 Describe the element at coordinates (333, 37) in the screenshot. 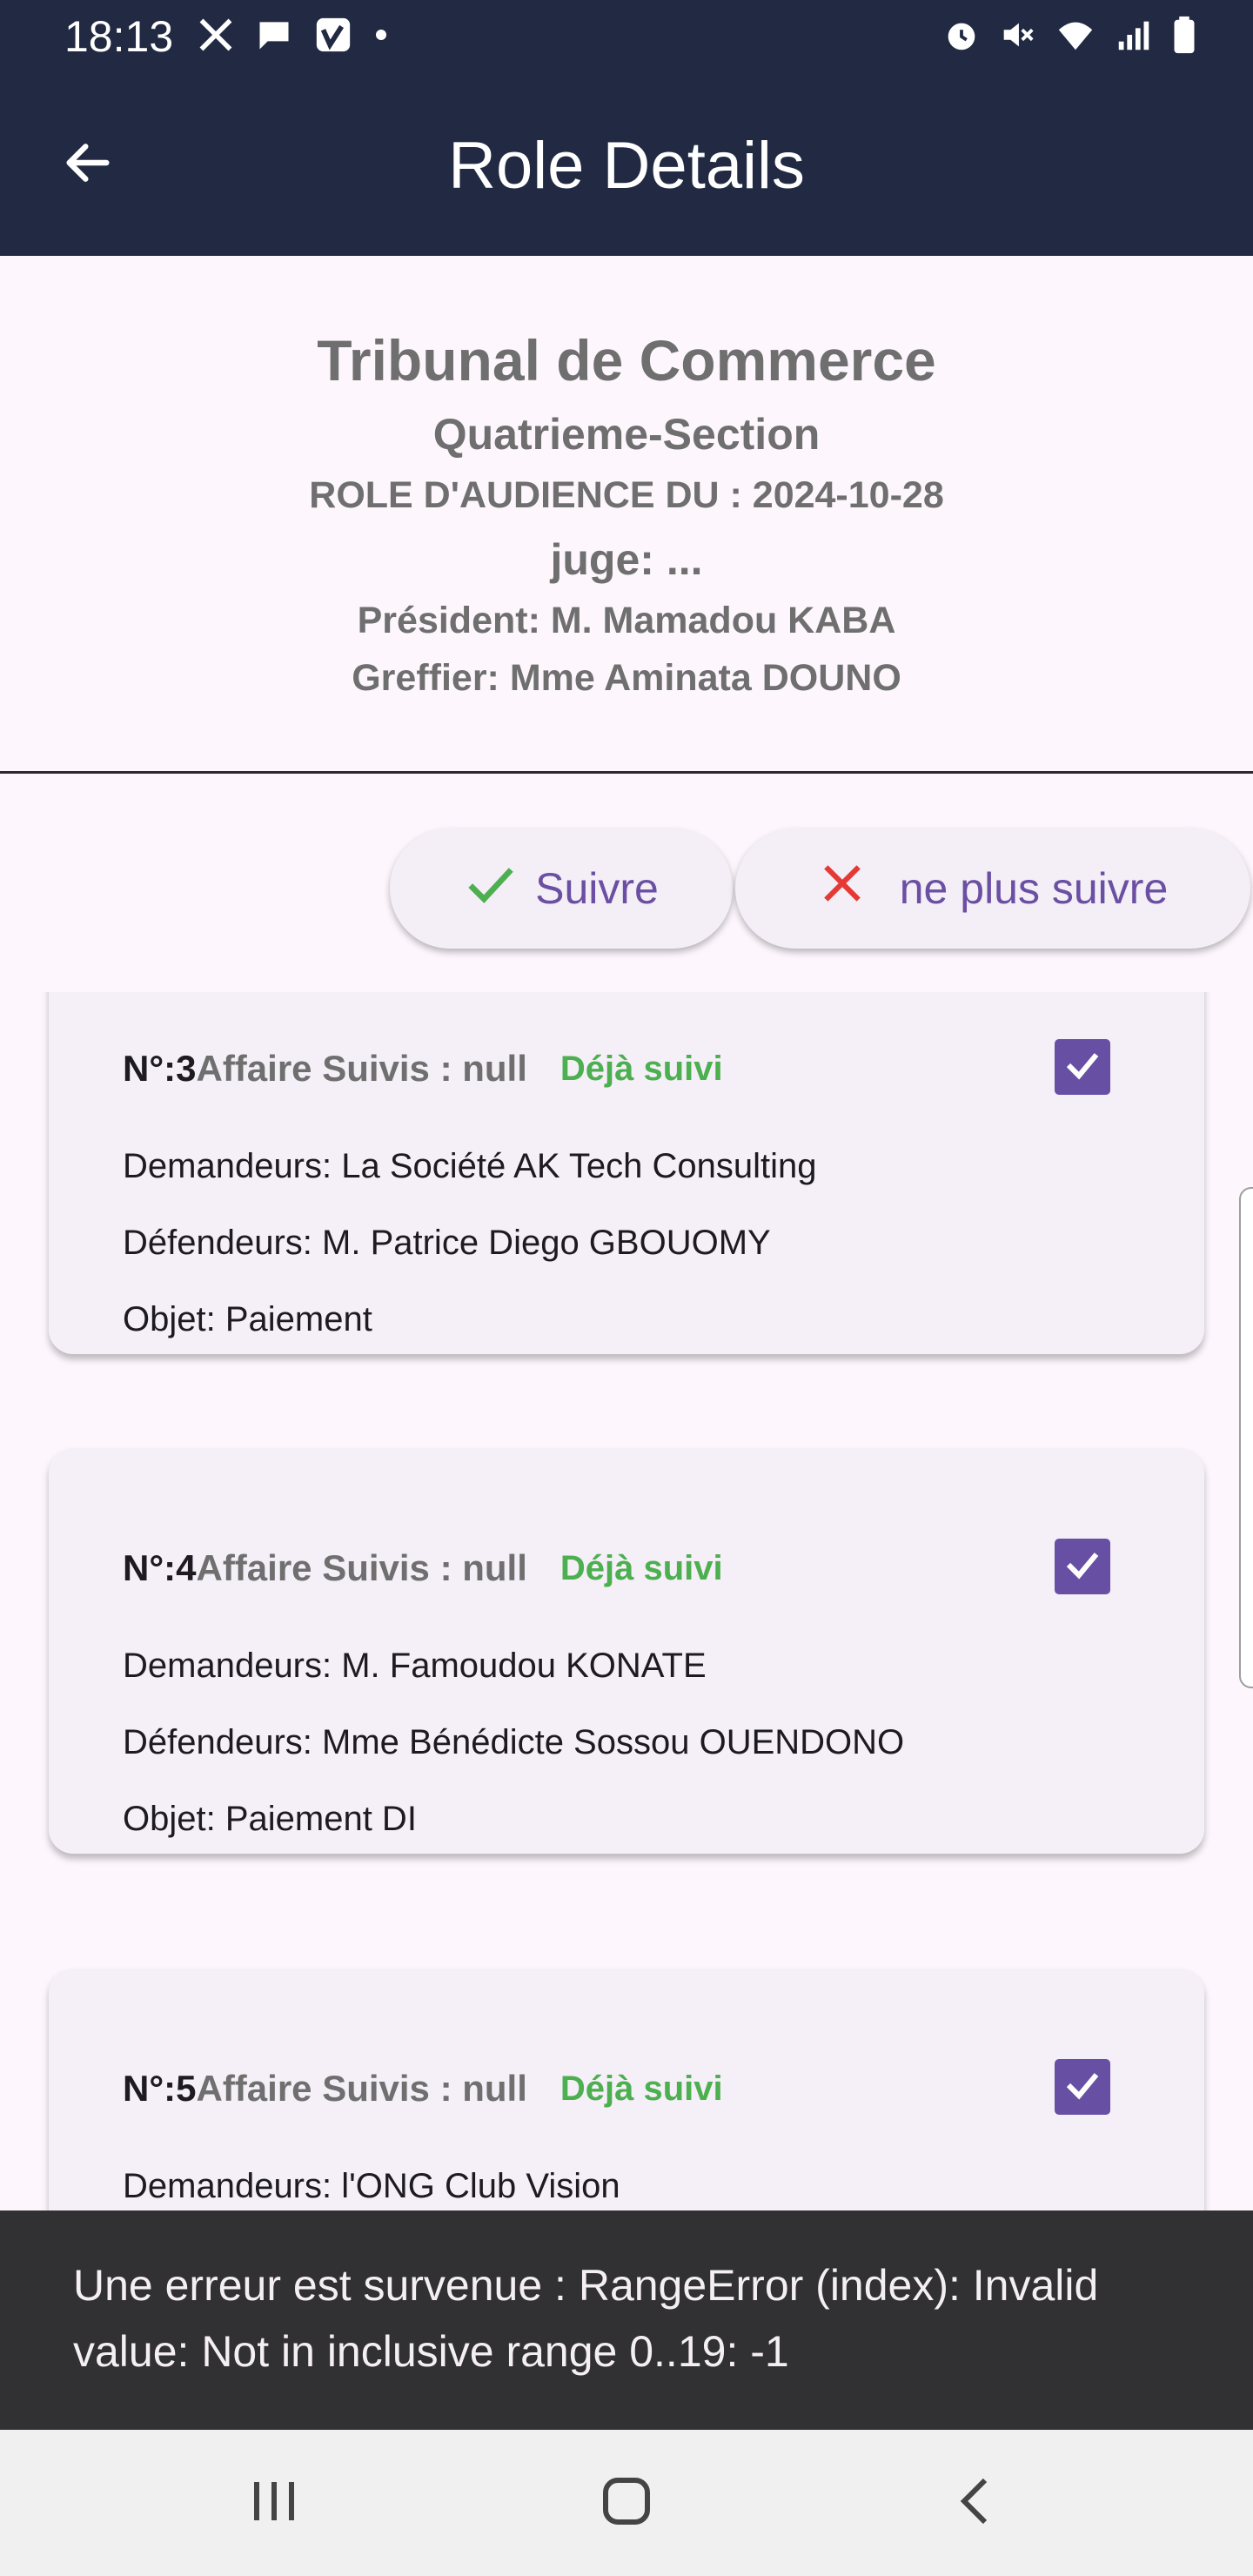

I see `vimeo-icon` at that location.